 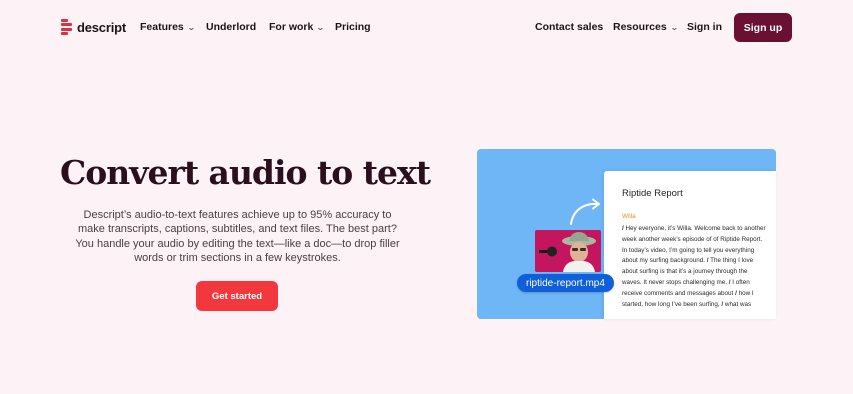 I want to click on nav-item-underlord: Underlord, so click(x=231, y=27).